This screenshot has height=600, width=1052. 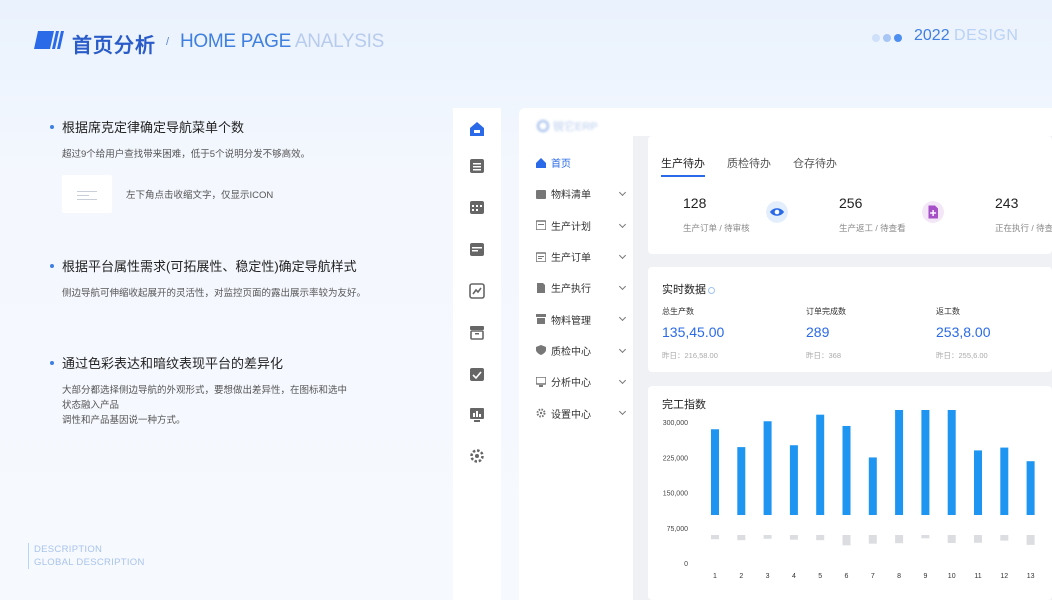 I want to click on sidebar-item-order: 生产订单, so click(x=576, y=256).